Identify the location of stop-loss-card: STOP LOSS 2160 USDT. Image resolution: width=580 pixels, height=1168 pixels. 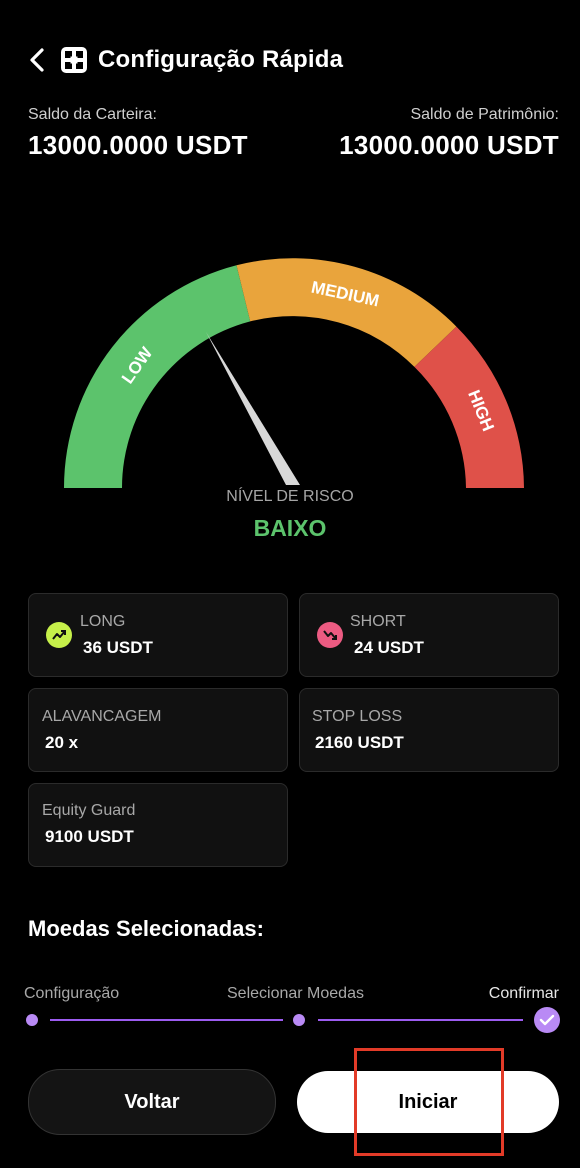
(429, 730).